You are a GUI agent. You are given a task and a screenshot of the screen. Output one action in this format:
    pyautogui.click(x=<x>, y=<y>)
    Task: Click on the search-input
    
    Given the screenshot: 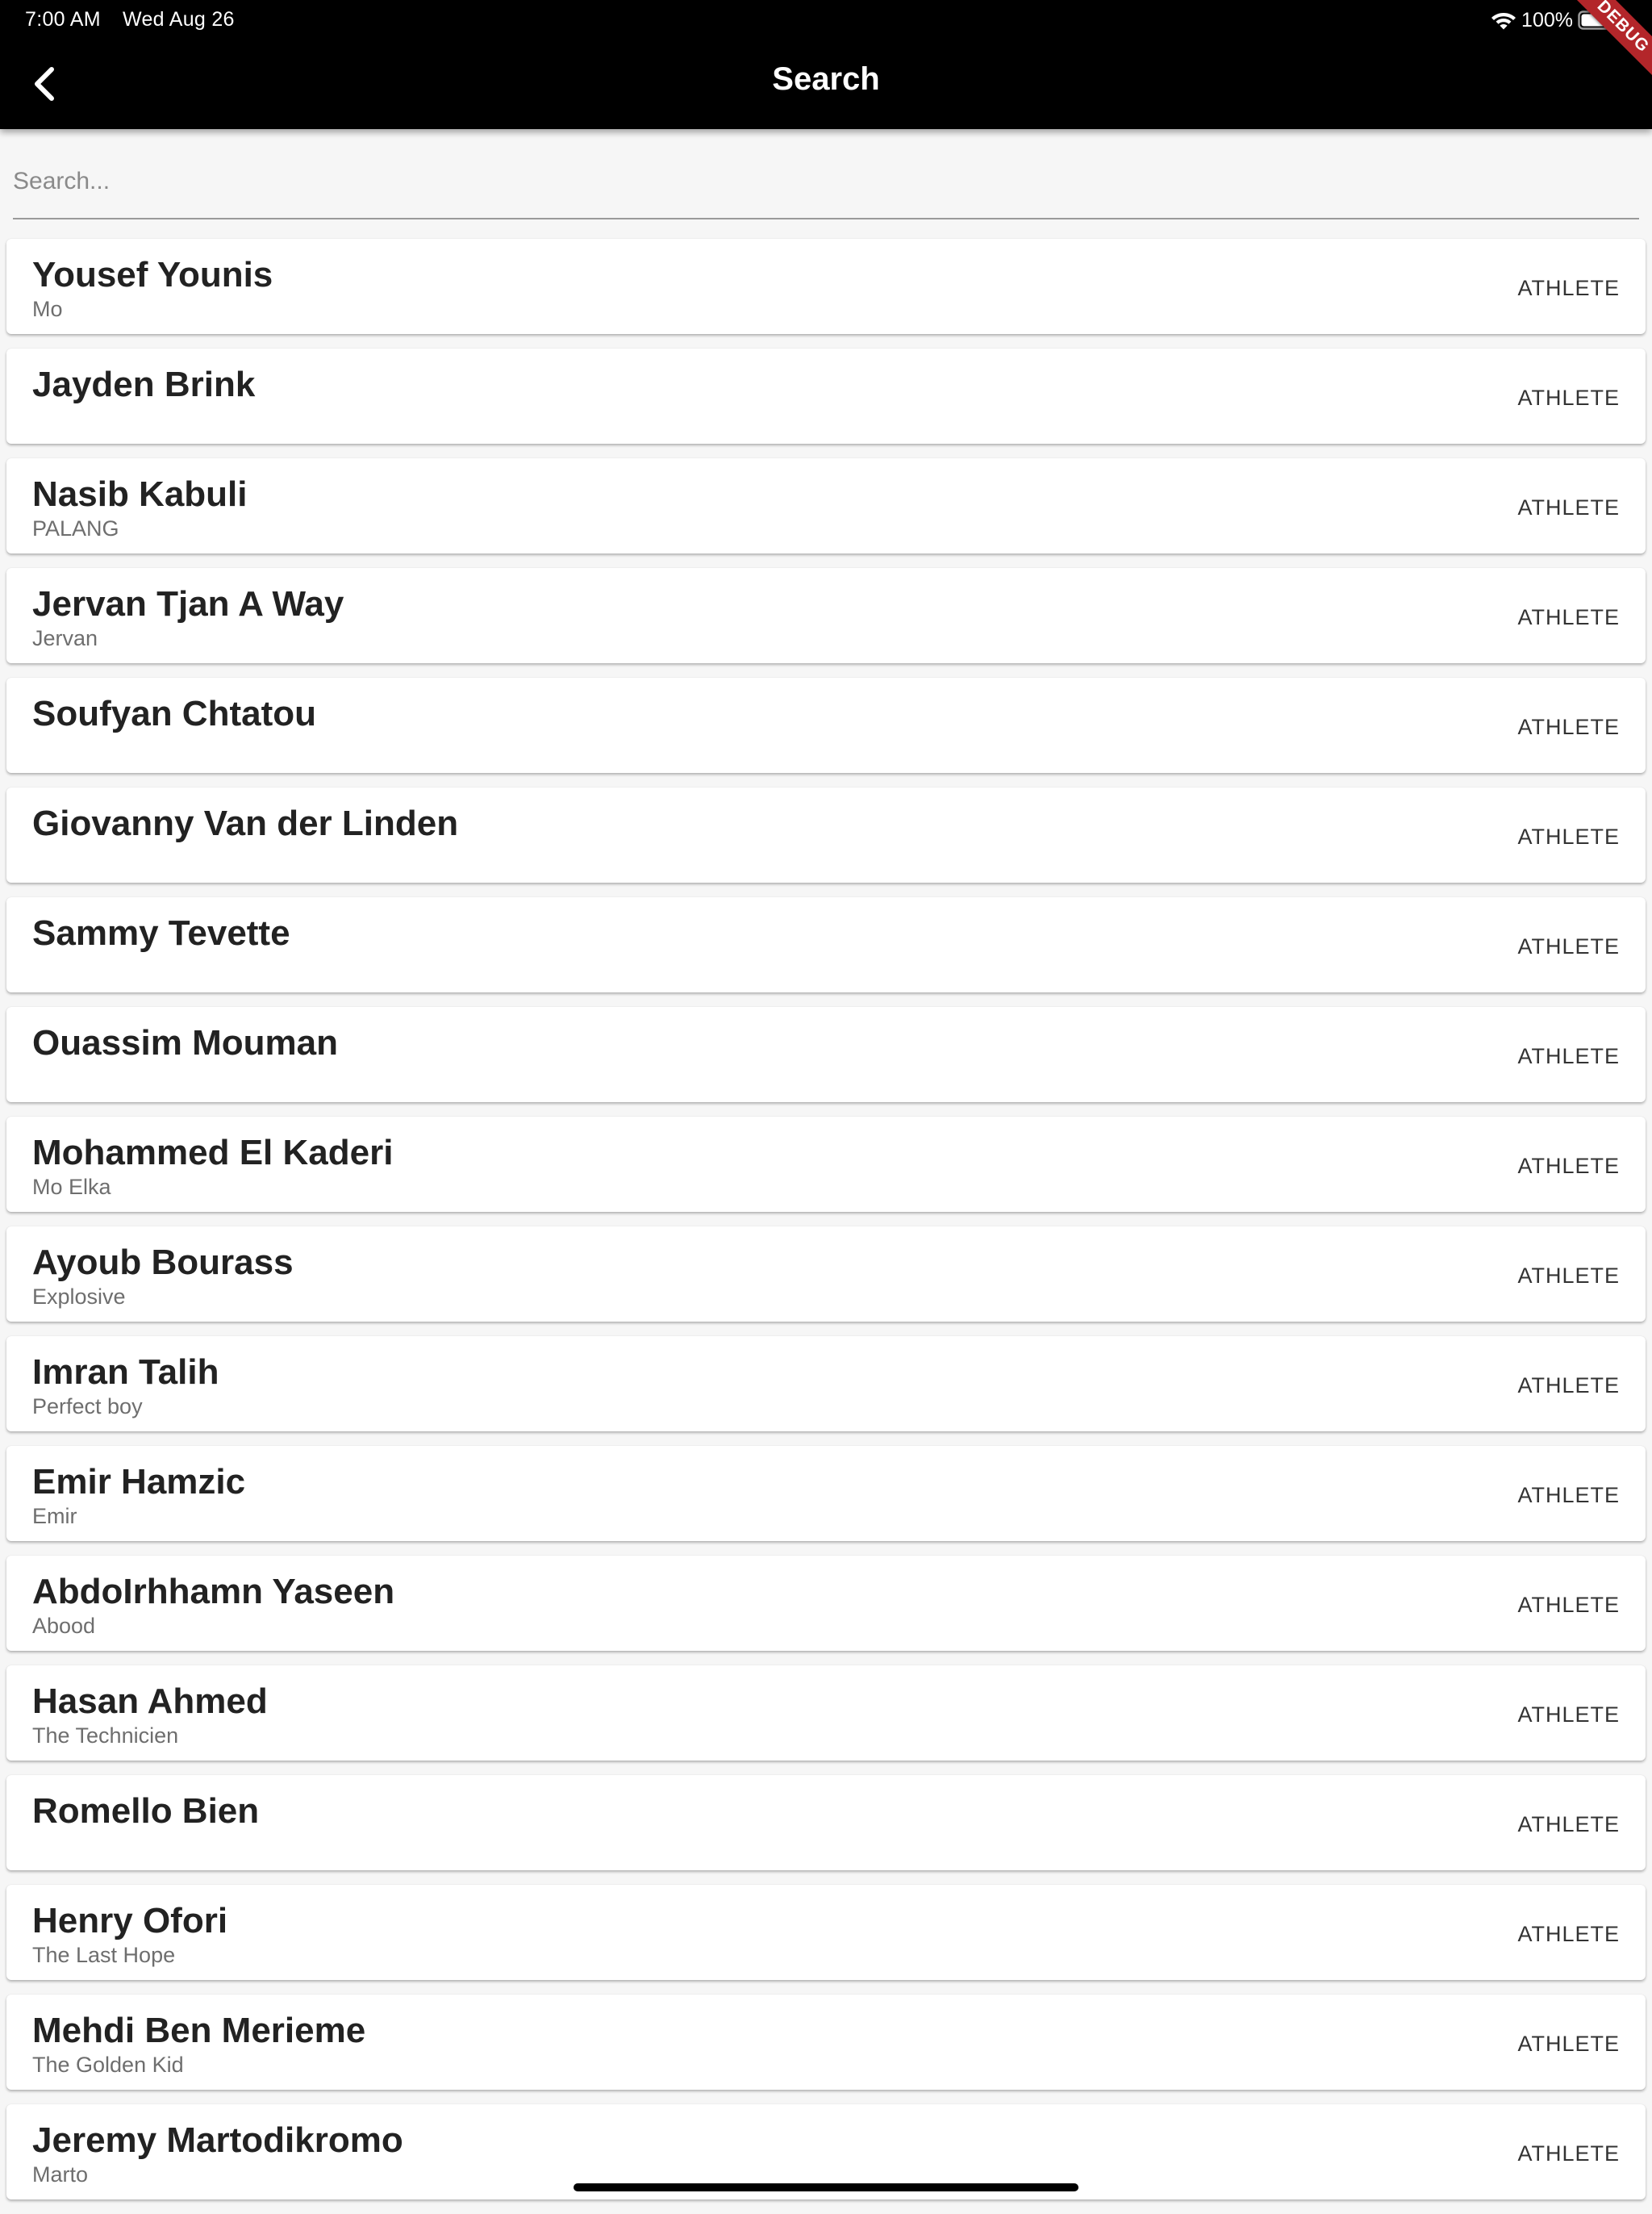 What is the action you would take?
    pyautogui.click(x=826, y=182)
    